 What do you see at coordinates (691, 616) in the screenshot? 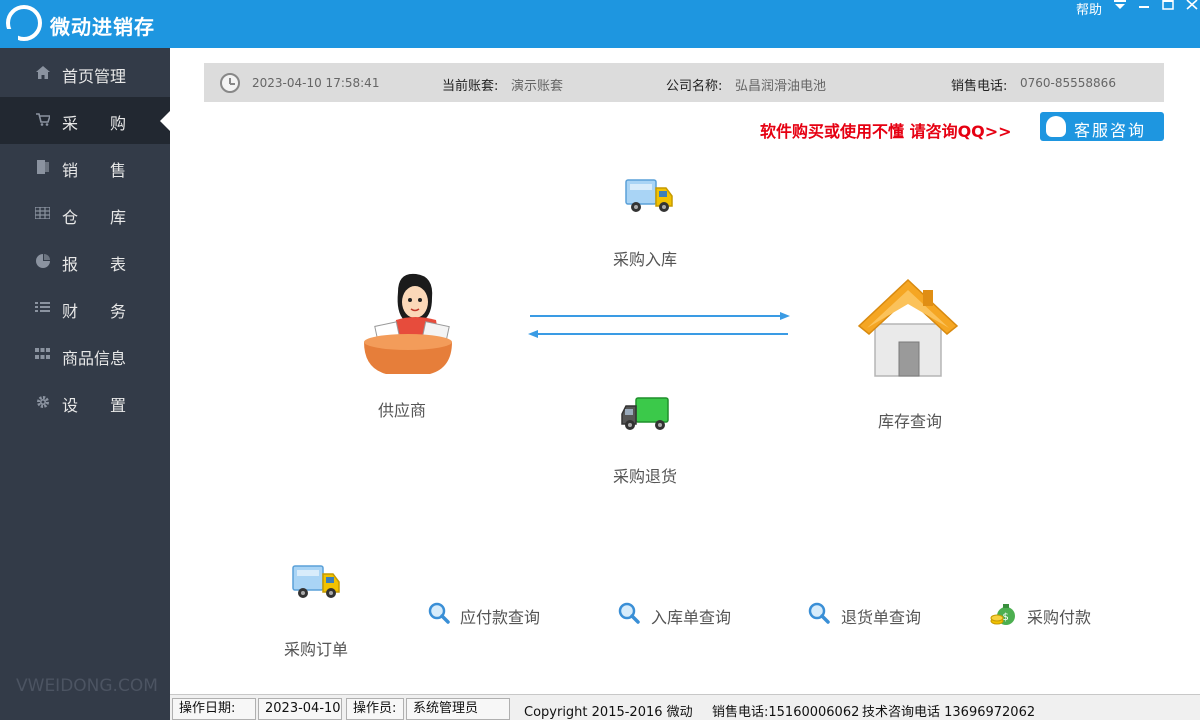
I see `receipt-query-link: 入库单查询` at bounding box center [691, 616].